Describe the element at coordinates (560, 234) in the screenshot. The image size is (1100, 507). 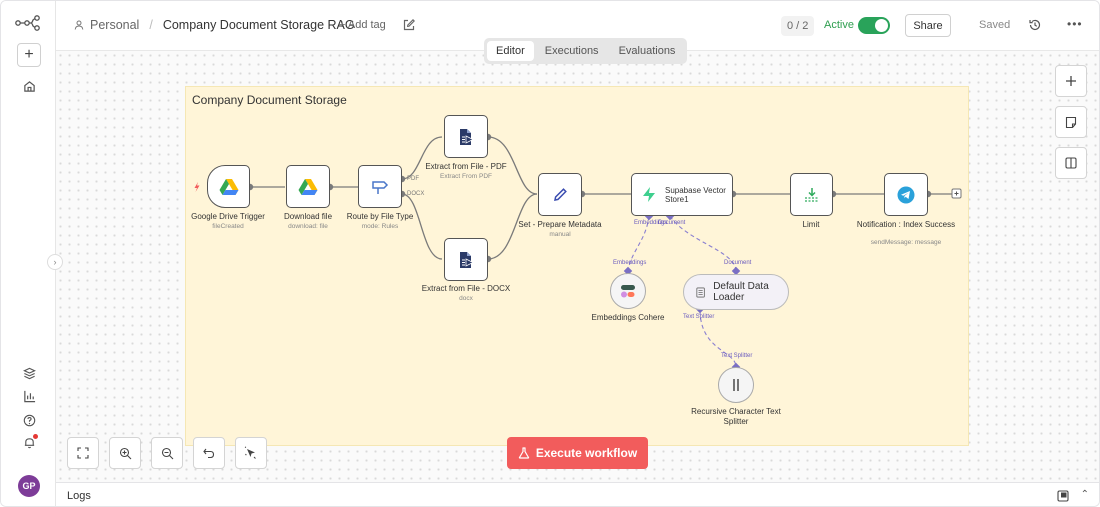
I see `node-subtitle: manual` at that location.